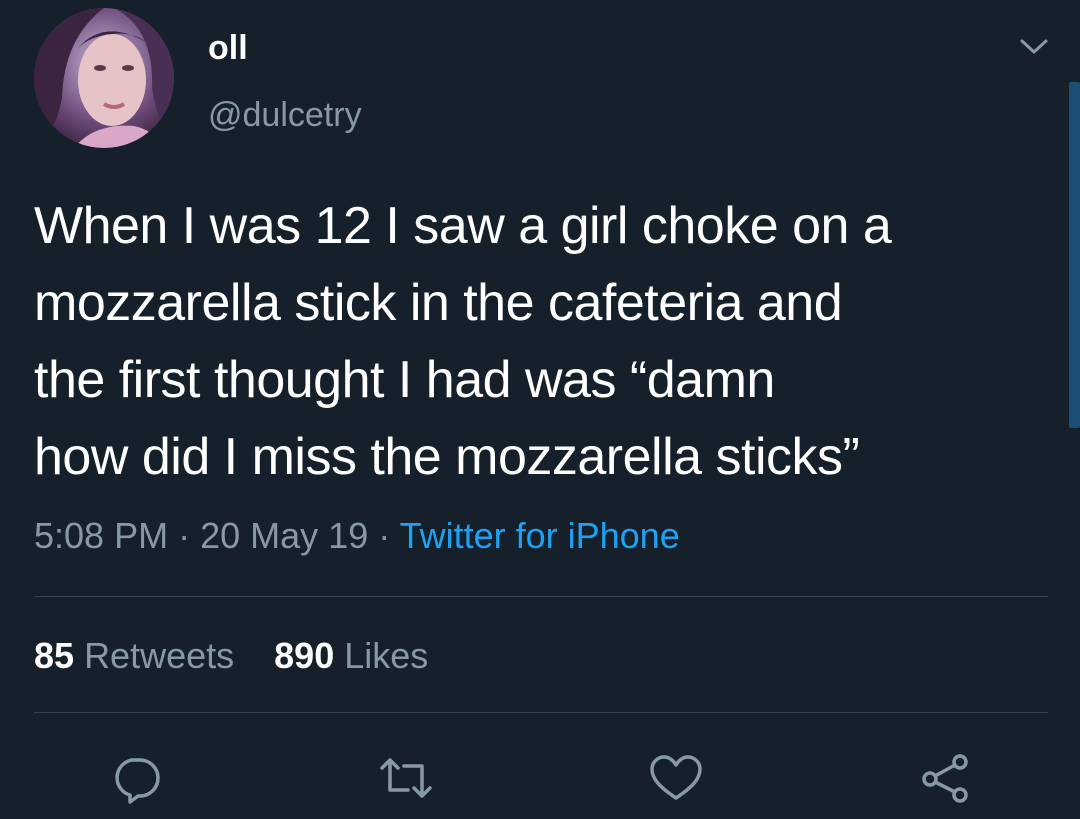 The image size is (1080, 819). What do you see at coordinates (159, 655) in the screenshot?
I see `retweets-label: Retweets` at bounding box center [159, 655].